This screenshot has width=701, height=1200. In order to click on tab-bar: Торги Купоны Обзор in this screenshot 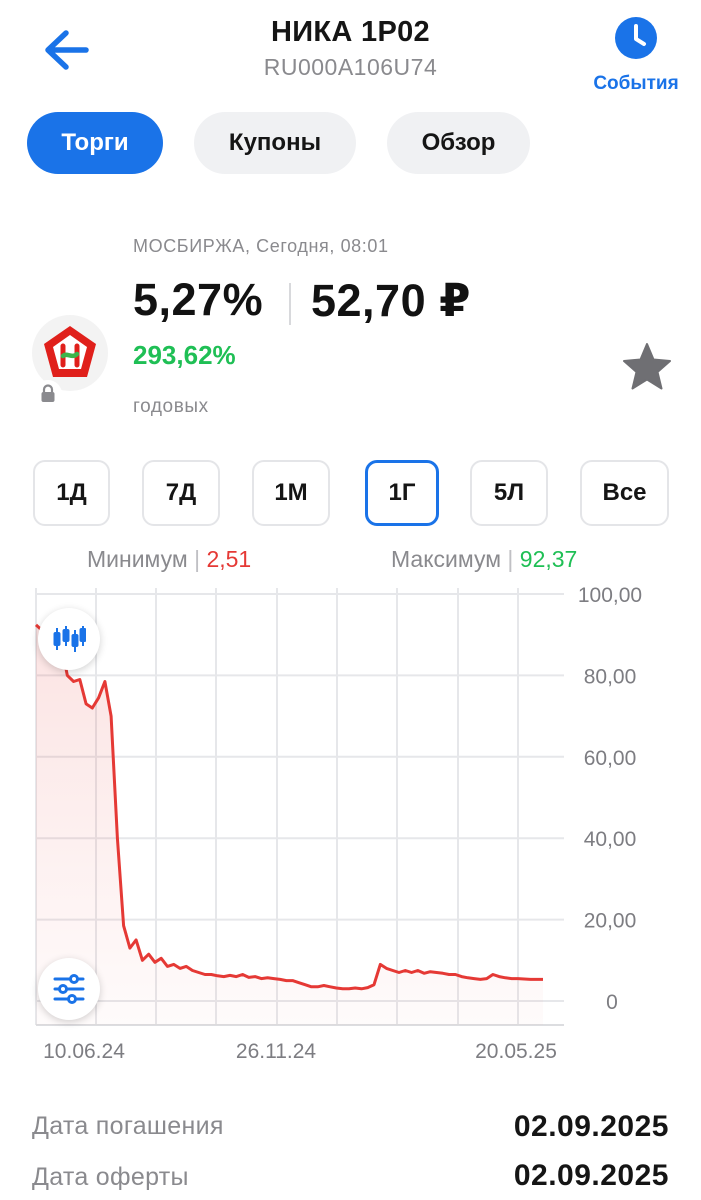, I will do `click(278, 143)`.